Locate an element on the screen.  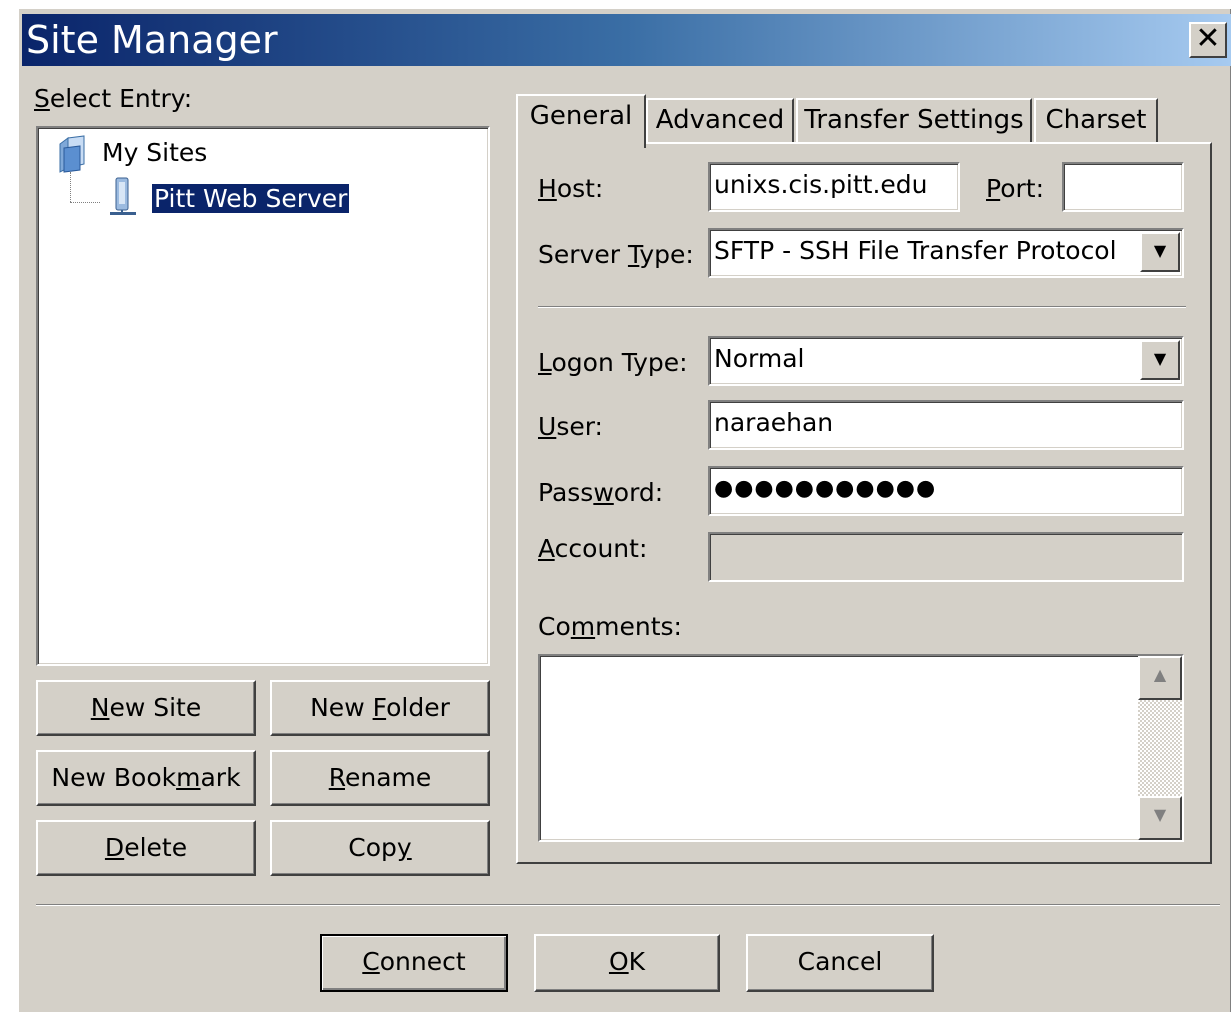
tab-advanced-label: Advanced is located at coordinates (720, 120).